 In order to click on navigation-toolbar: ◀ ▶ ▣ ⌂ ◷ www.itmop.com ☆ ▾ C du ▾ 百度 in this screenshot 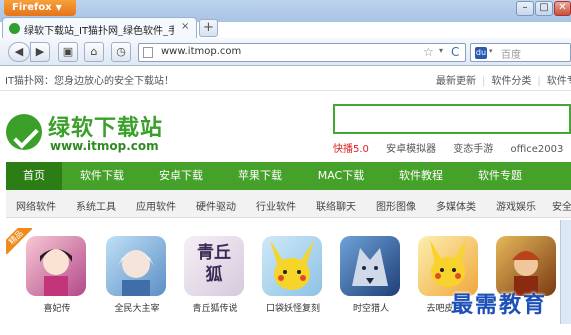, I will do `click(285, 52)`.